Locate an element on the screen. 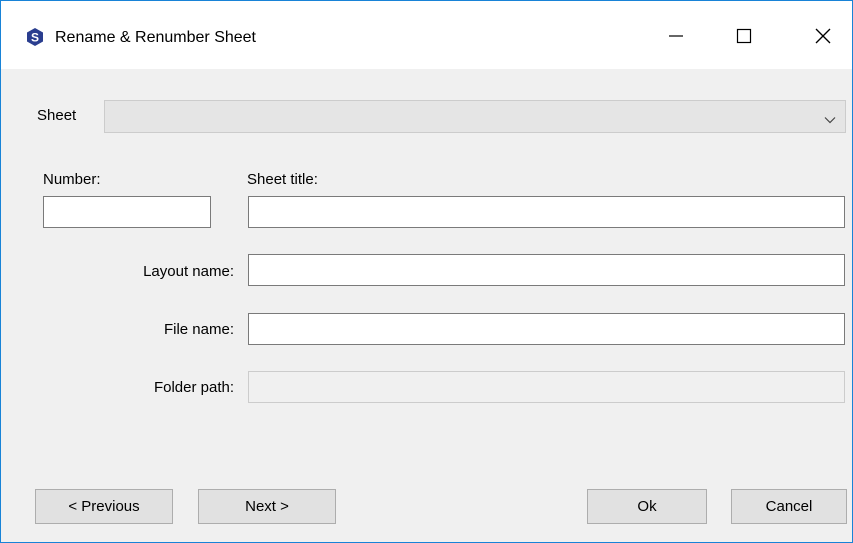 Image resolution: width=853 pixels, height=543 pixels. maximize-icon is located at coordinates (744, 38).